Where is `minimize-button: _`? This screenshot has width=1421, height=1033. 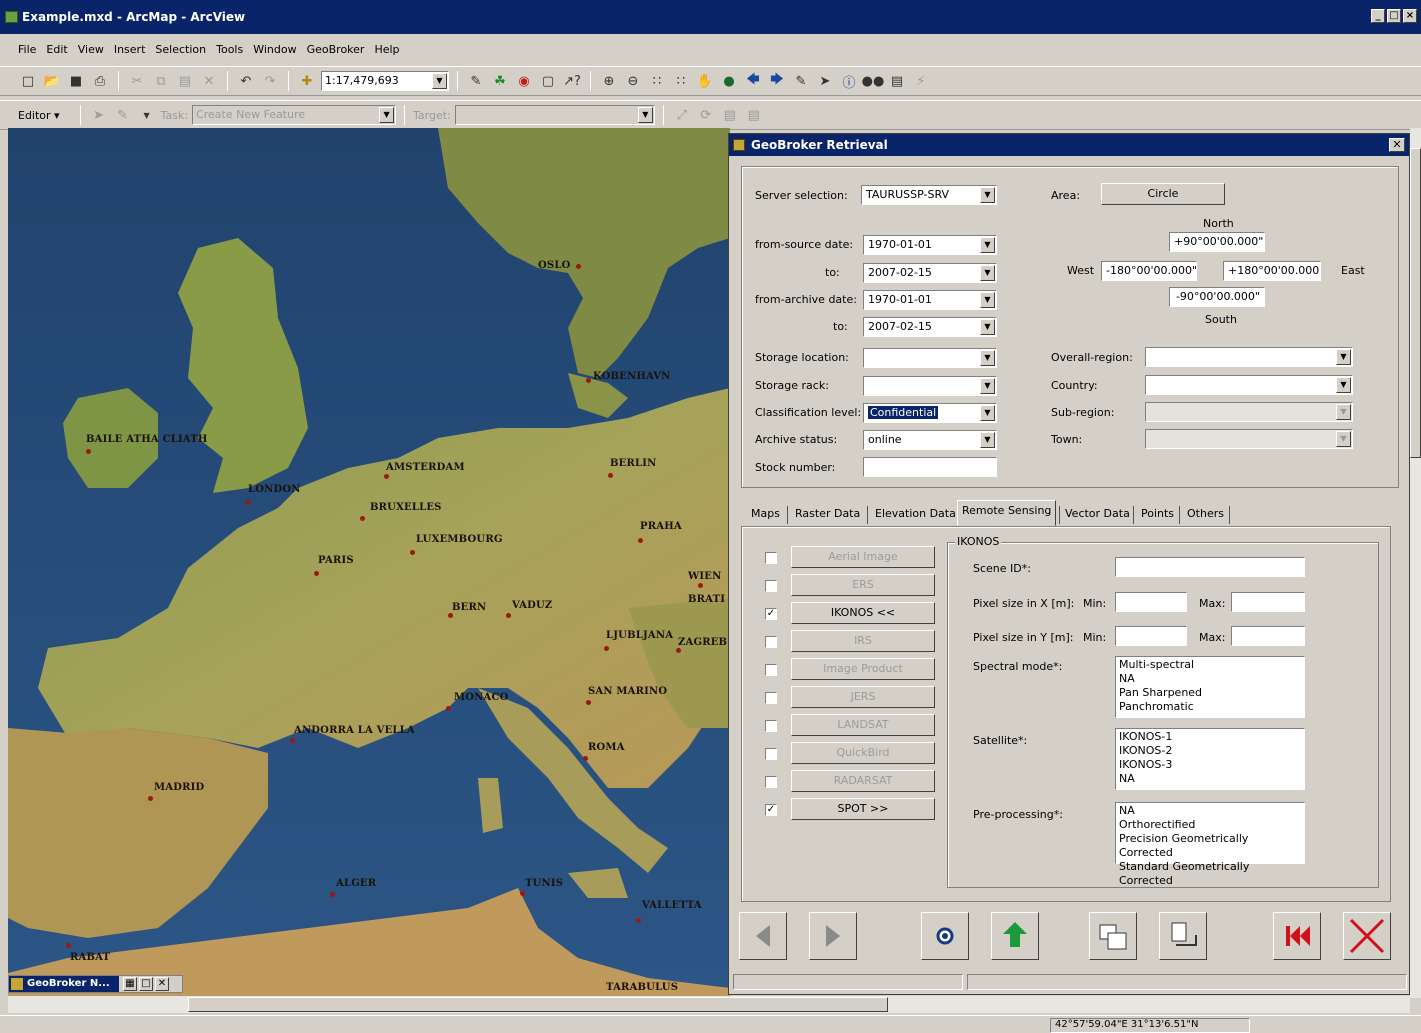
minimize-button: _ is located at coordinates (1378, 16).